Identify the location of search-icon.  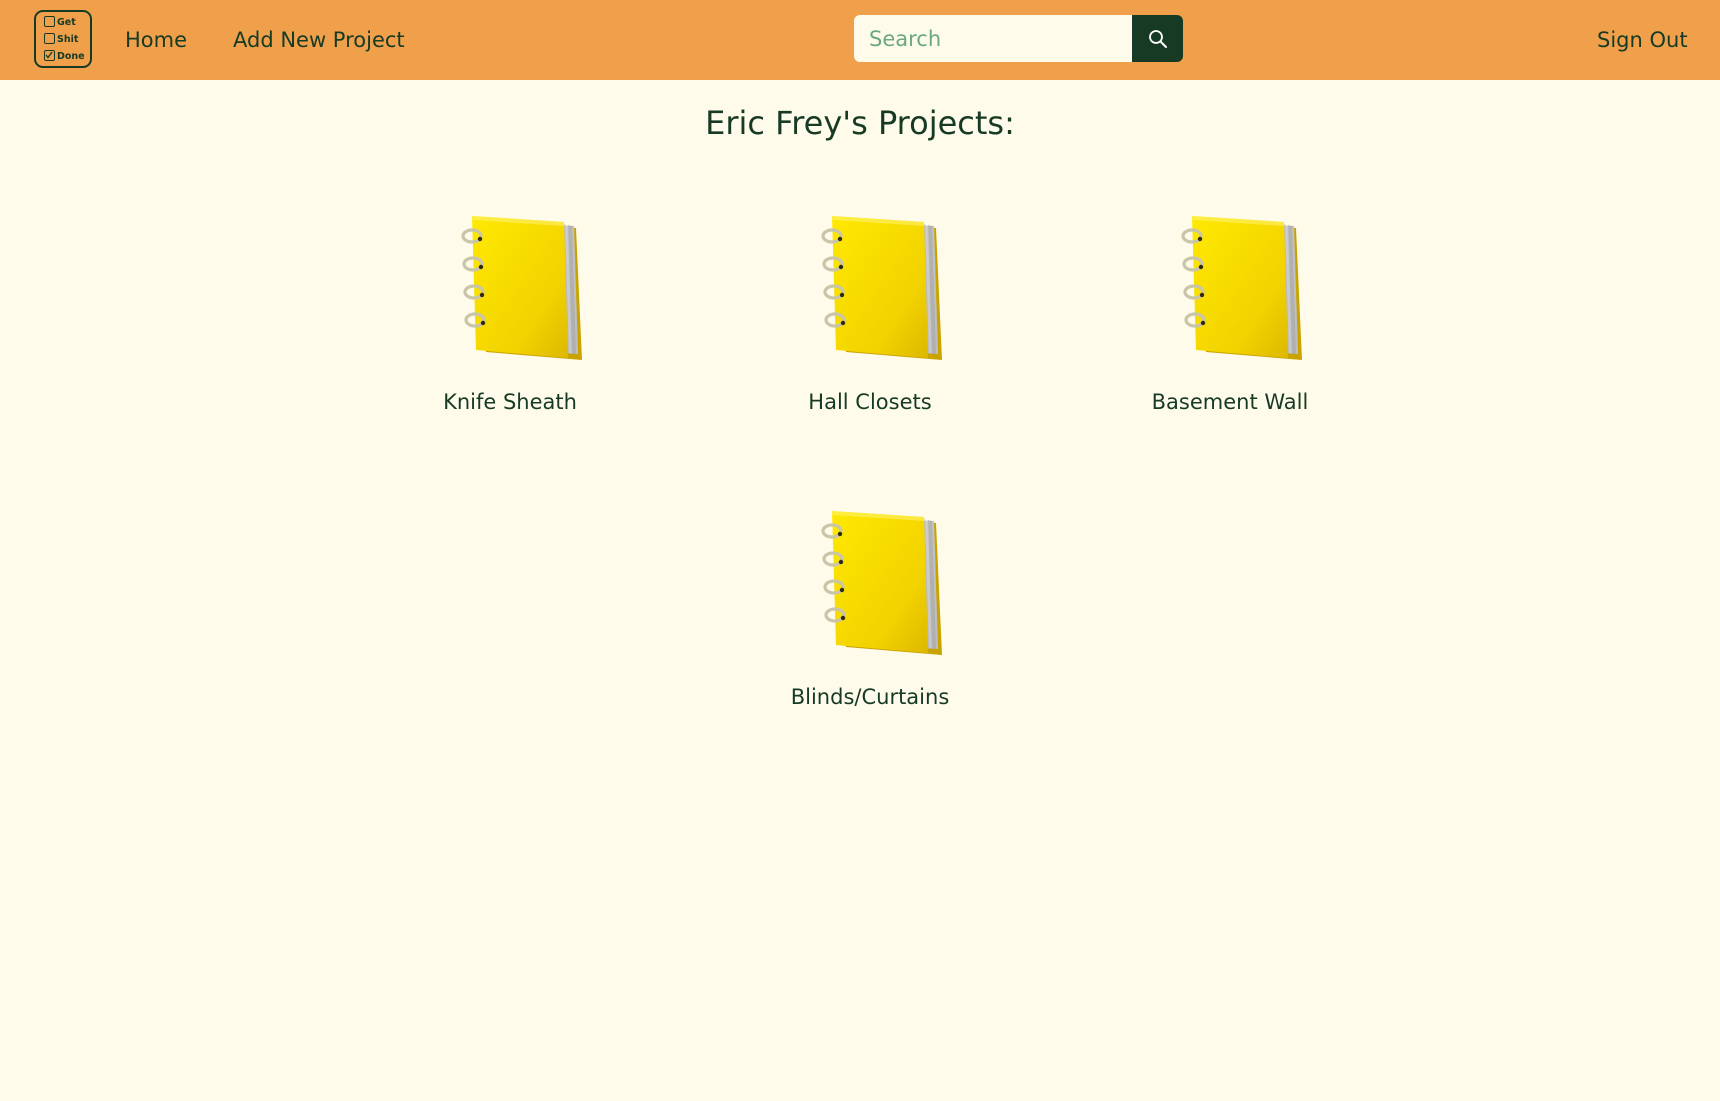
(1157, 38).